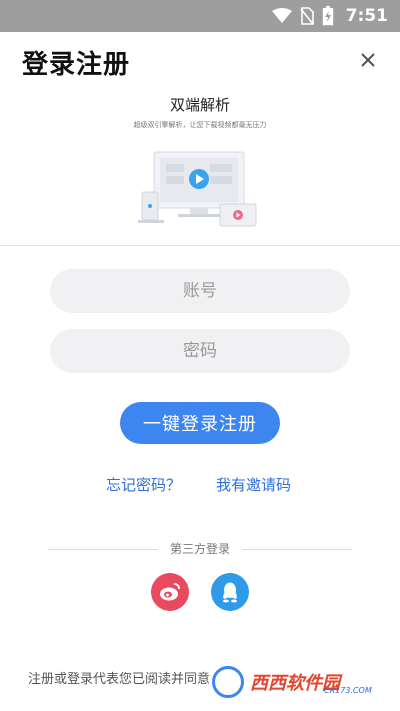 The height and width of the screenshot is (711, 400). What do you see at coordinates (200, 351) in the screenshot?
I see `password-input` at bounding box center [200, 351].